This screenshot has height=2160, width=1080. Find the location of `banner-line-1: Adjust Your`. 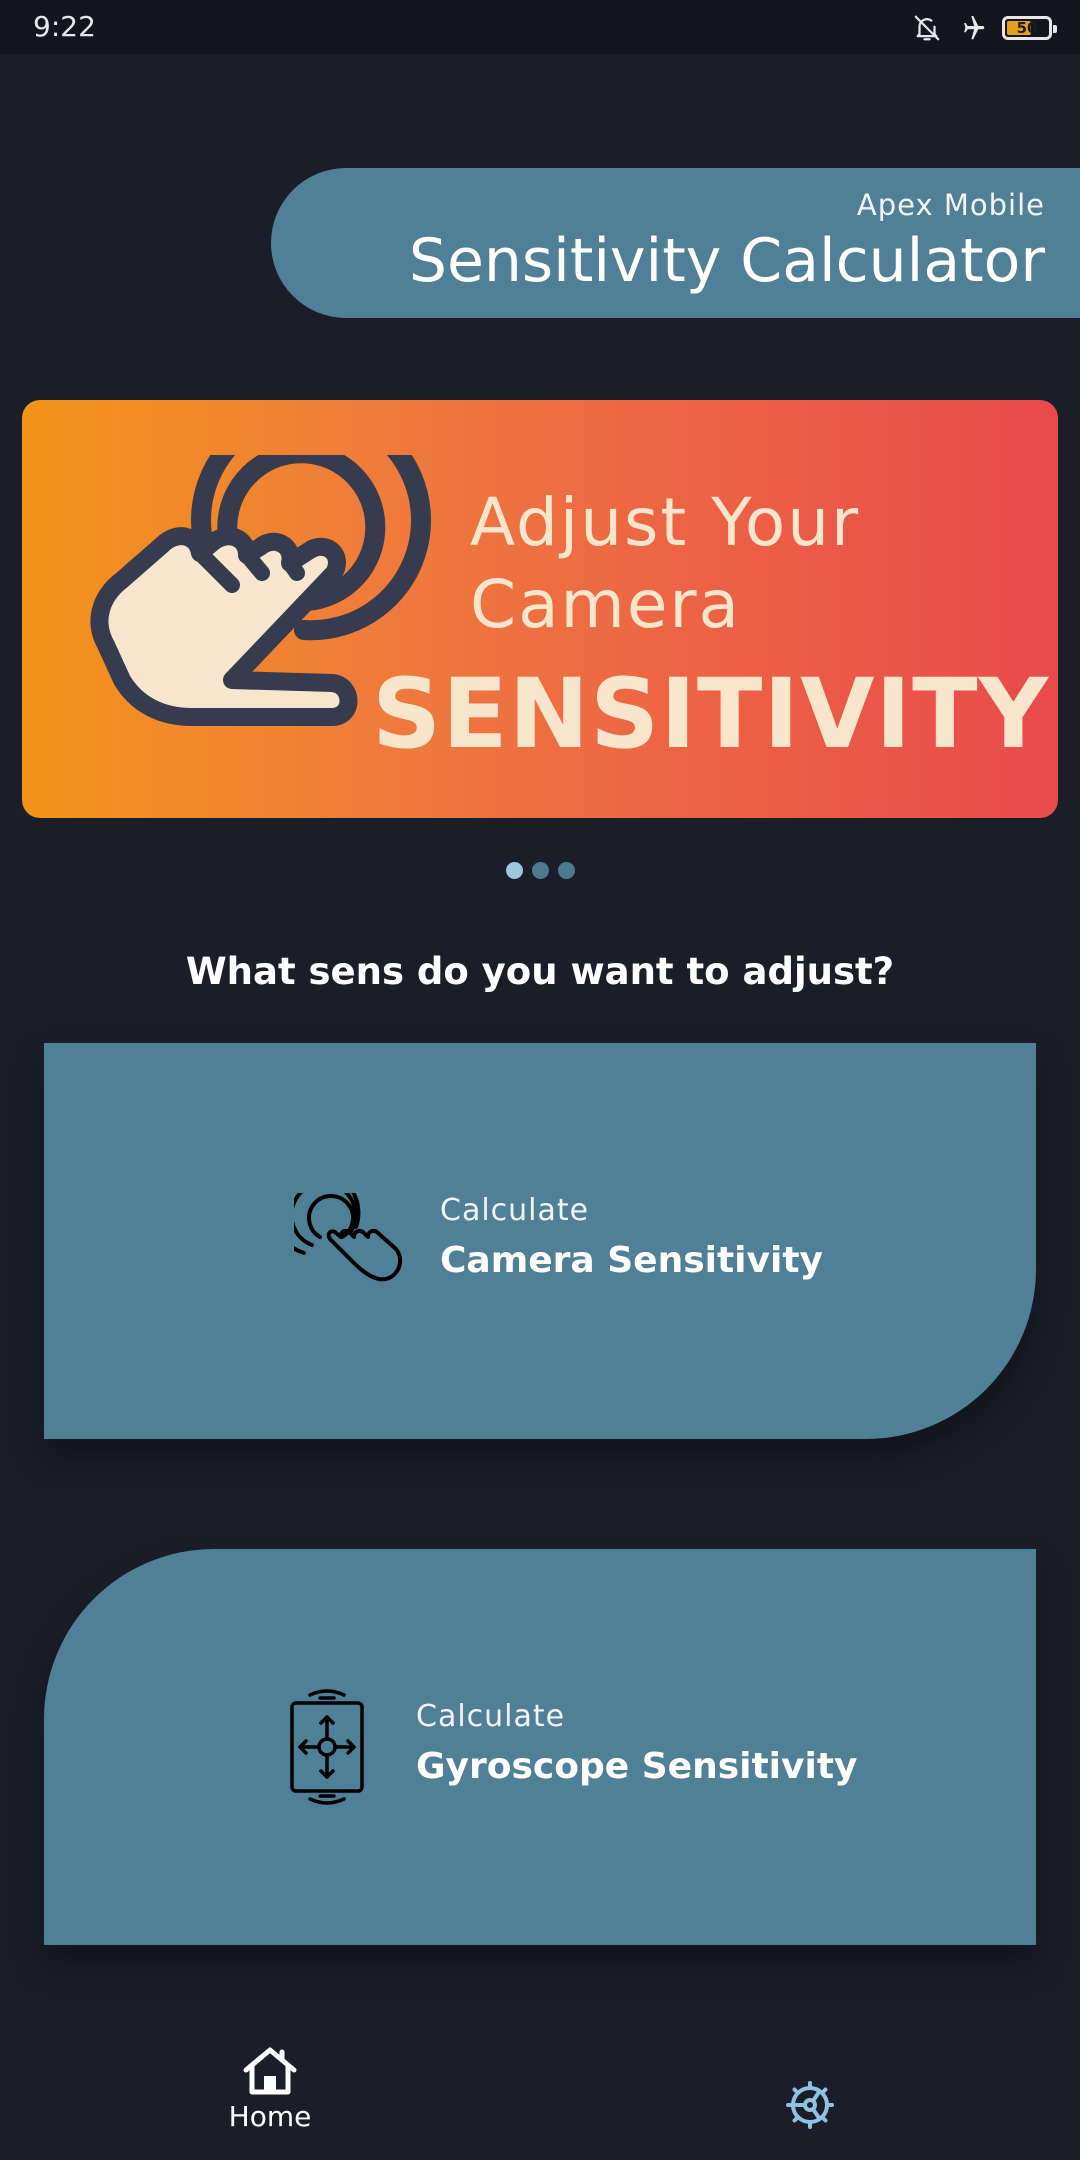

banner-line-1: Adjust Your is located at coordinates (665, 522).